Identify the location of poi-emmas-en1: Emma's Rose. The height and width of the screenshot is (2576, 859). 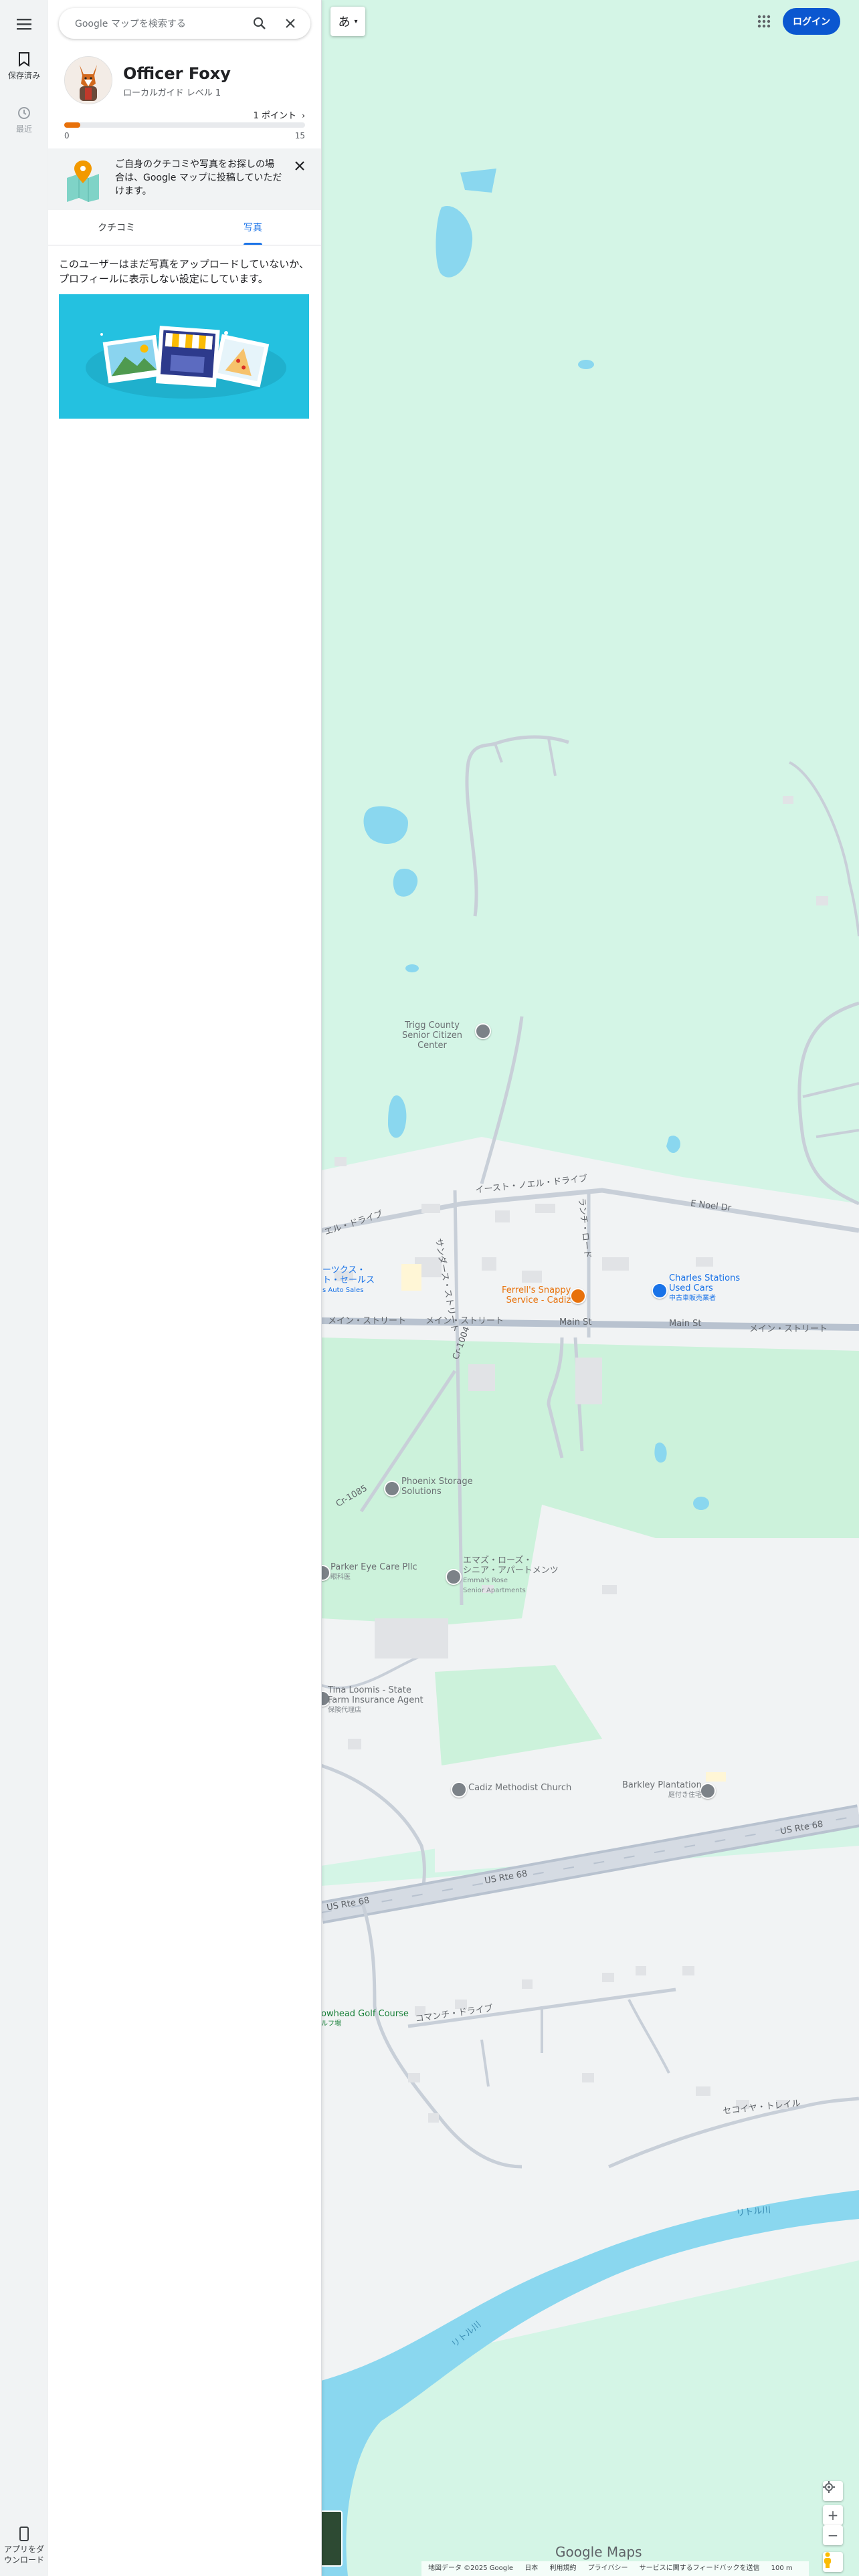
(486, 1580).